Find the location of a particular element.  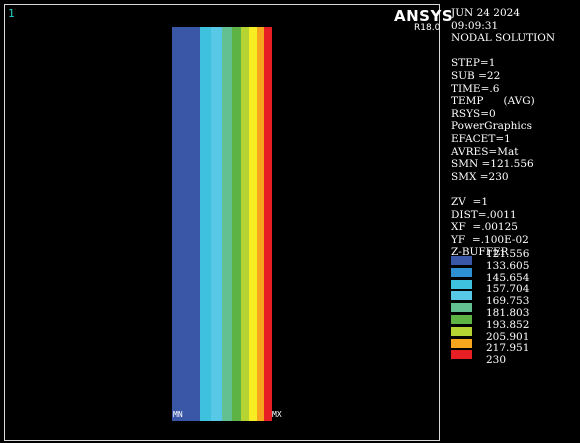

legend-value: 145.654 is located at coordinates (508, 277).